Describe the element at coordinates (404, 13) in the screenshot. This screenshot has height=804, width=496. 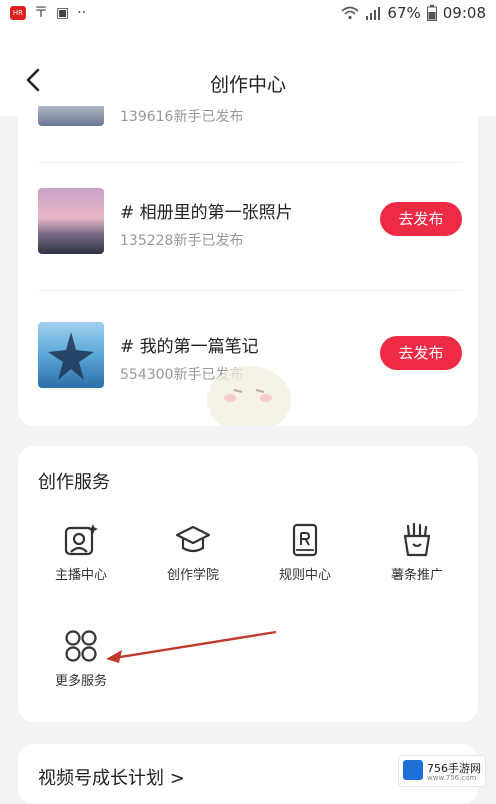
I see `battery-level: 67%` at that location.